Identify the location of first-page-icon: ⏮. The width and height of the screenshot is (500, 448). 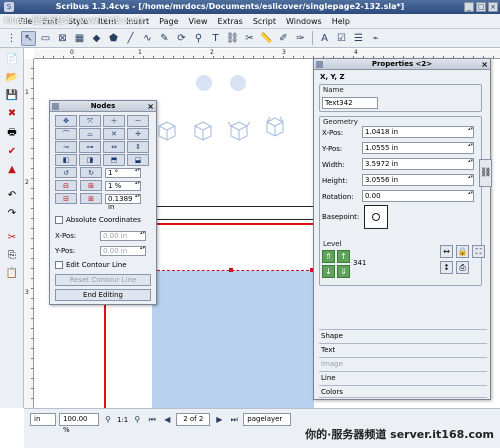
(152, 420).